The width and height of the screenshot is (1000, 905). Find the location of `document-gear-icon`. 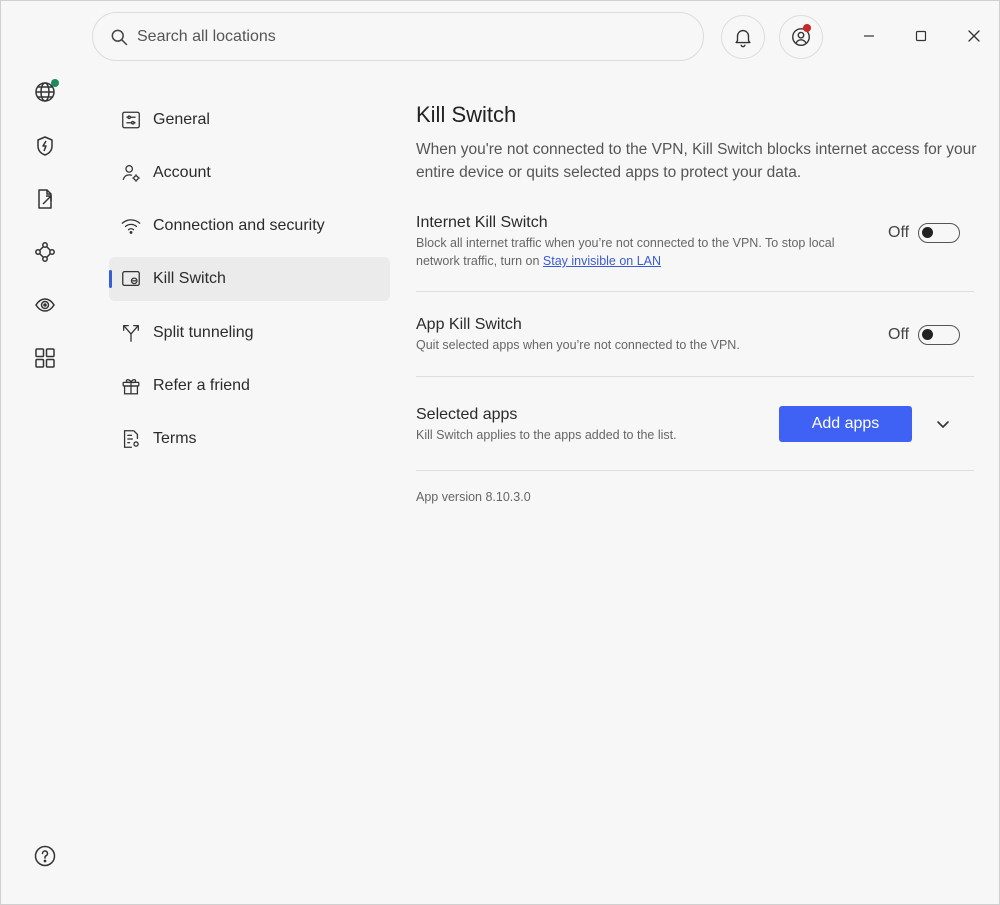

document-gear-icon is located at coordinates (131, 439).